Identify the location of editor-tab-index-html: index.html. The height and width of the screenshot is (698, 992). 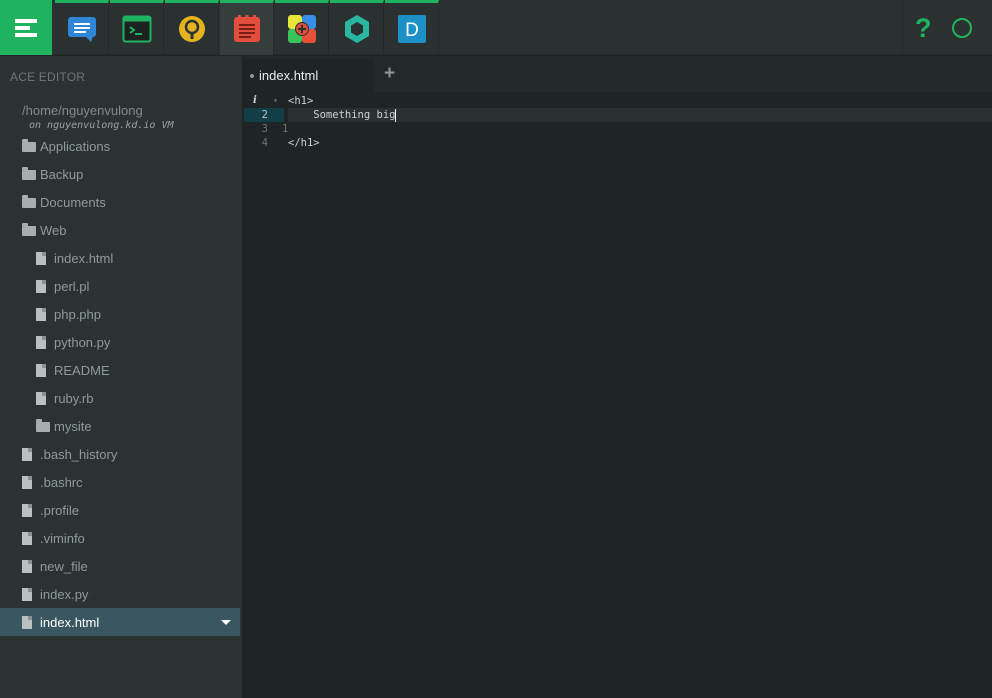
(309, 75).